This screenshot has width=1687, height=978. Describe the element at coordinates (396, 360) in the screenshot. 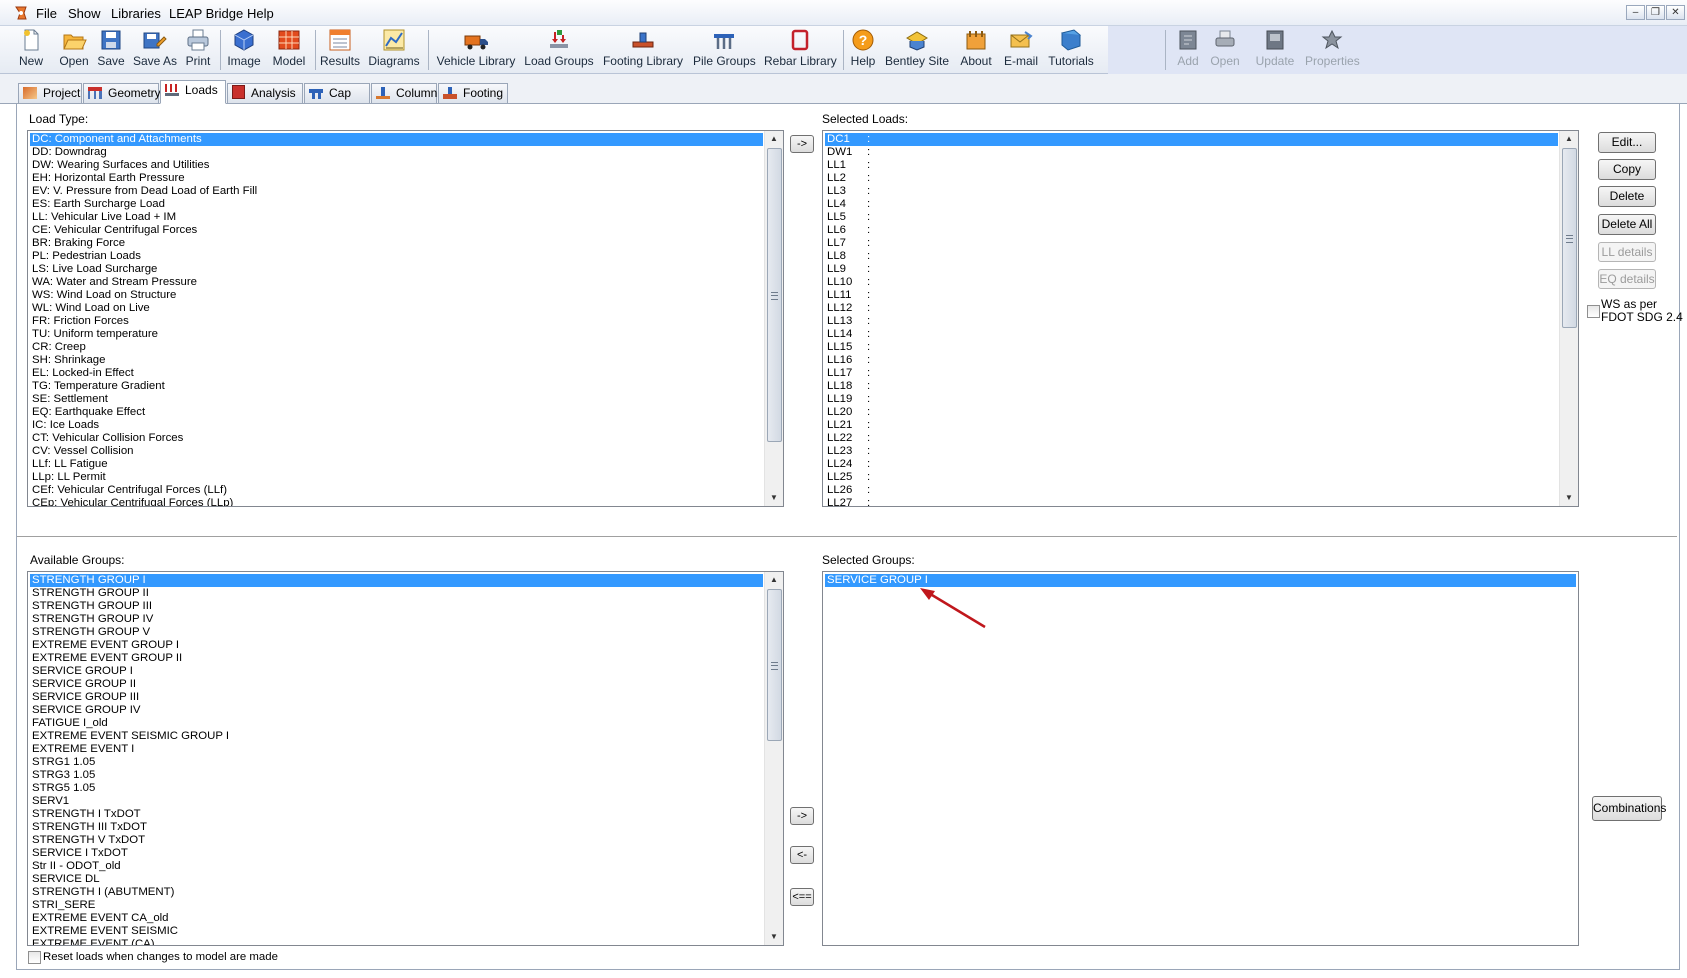

I see `load-type-item: SH: Shrinkage` at that location.